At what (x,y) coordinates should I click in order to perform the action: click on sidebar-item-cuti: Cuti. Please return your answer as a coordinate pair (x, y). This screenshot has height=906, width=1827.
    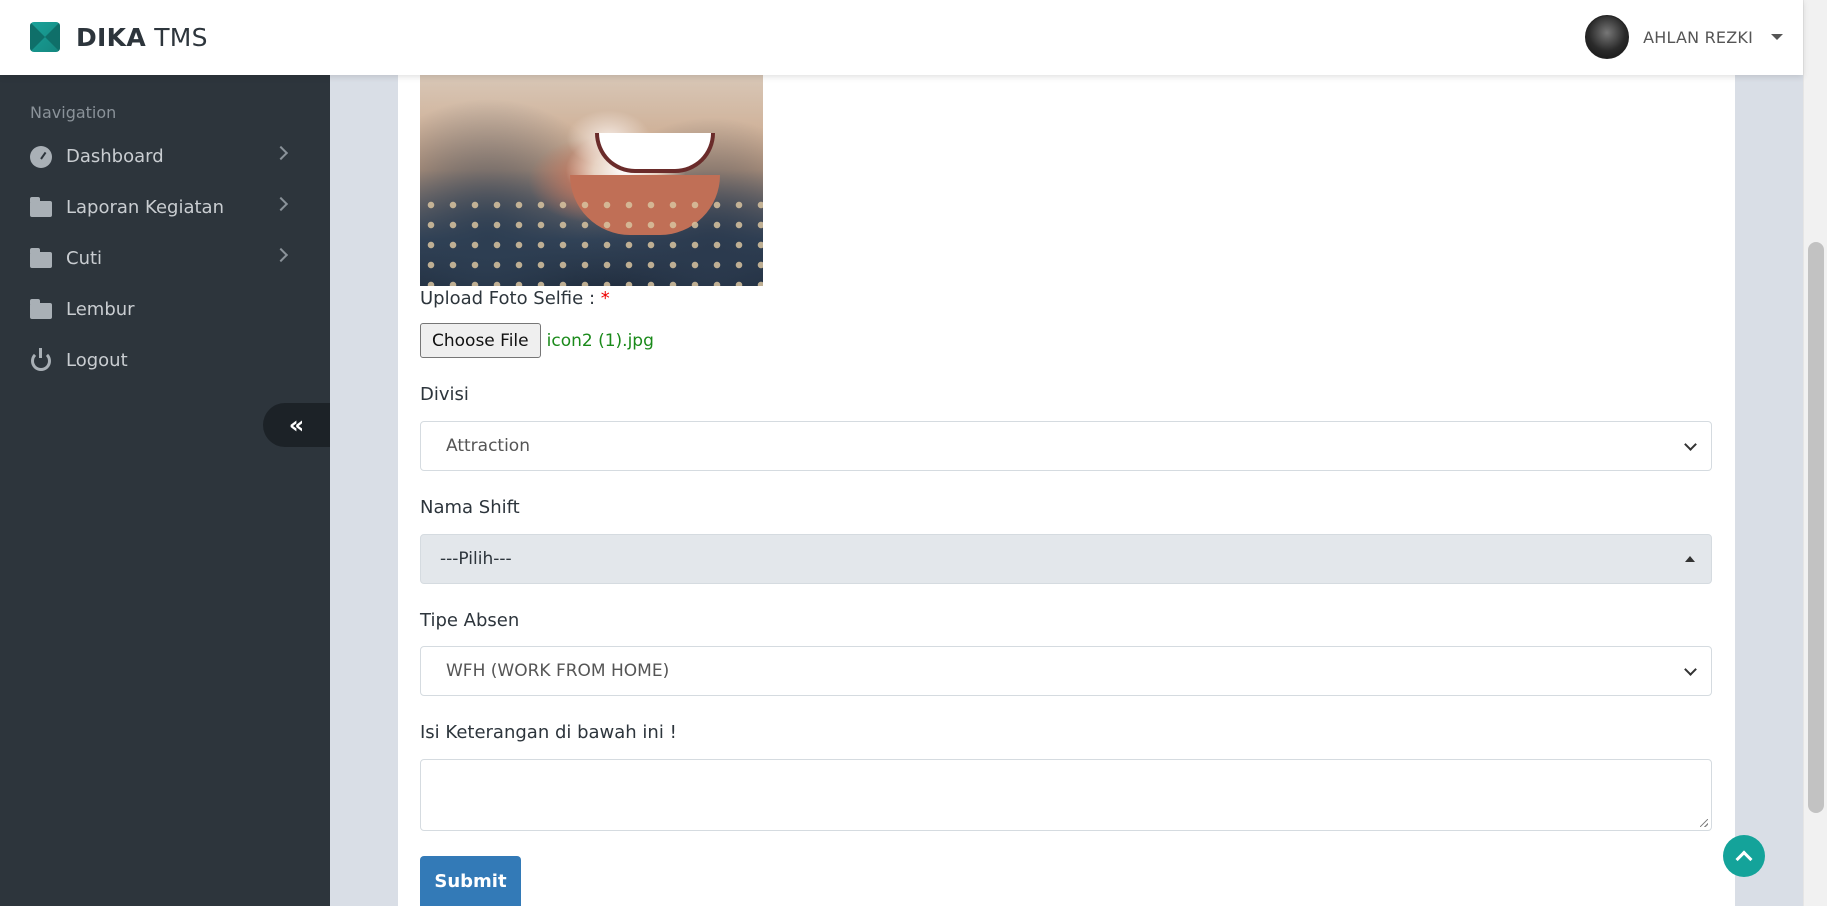
    Looking at the image, I should click on (165, 258).